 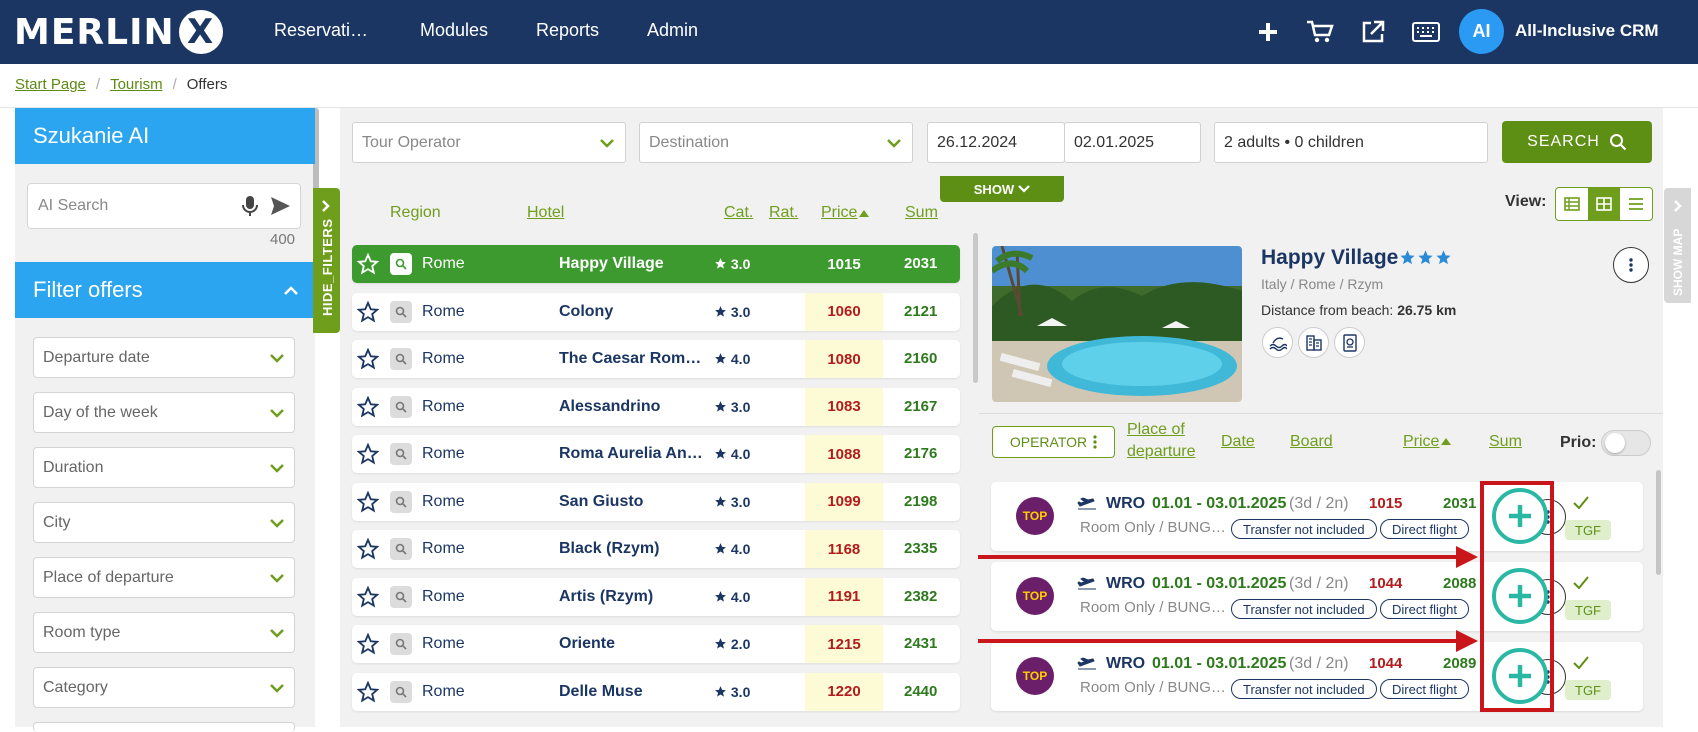 I want to click on merlin-logo: MERLIN X, so click(x=118, y=32).